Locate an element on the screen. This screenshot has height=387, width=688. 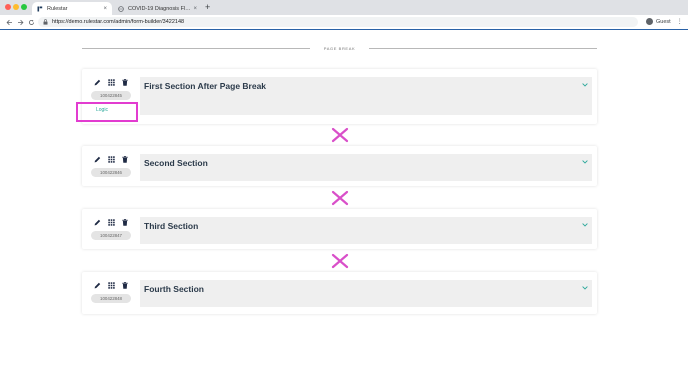
more-menu-icon: ⋮ is located at coordinates (680, 21).